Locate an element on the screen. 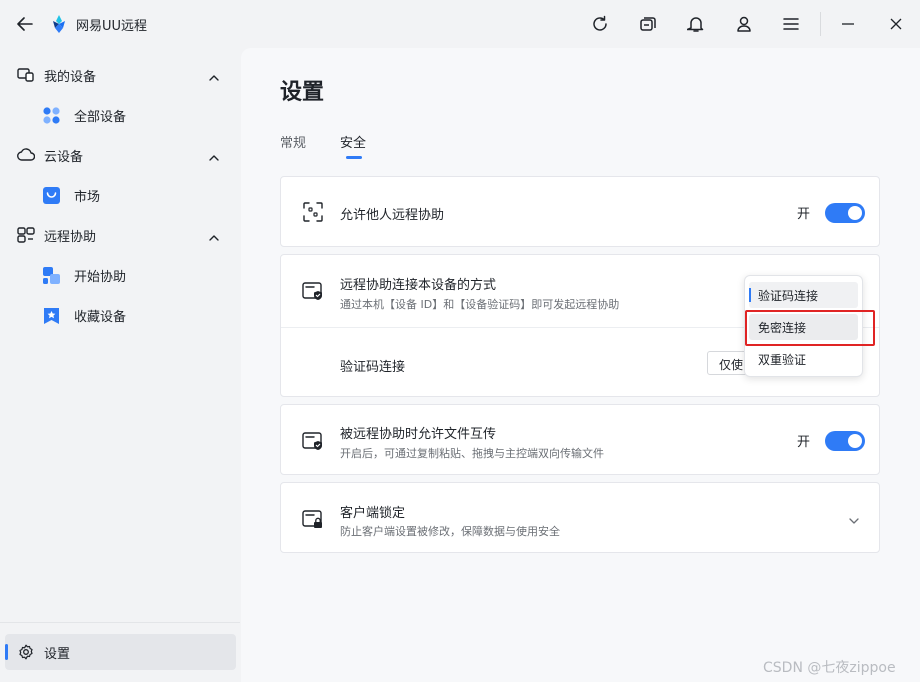 This screenshot has height=682, width=920. gear-icon is located at coordinates (26, 652).